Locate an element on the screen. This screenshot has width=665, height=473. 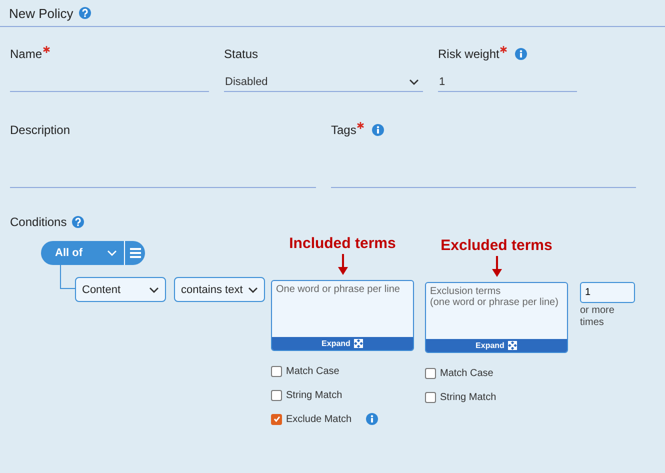
input-field: 1 is located at coordinates (507, 82).